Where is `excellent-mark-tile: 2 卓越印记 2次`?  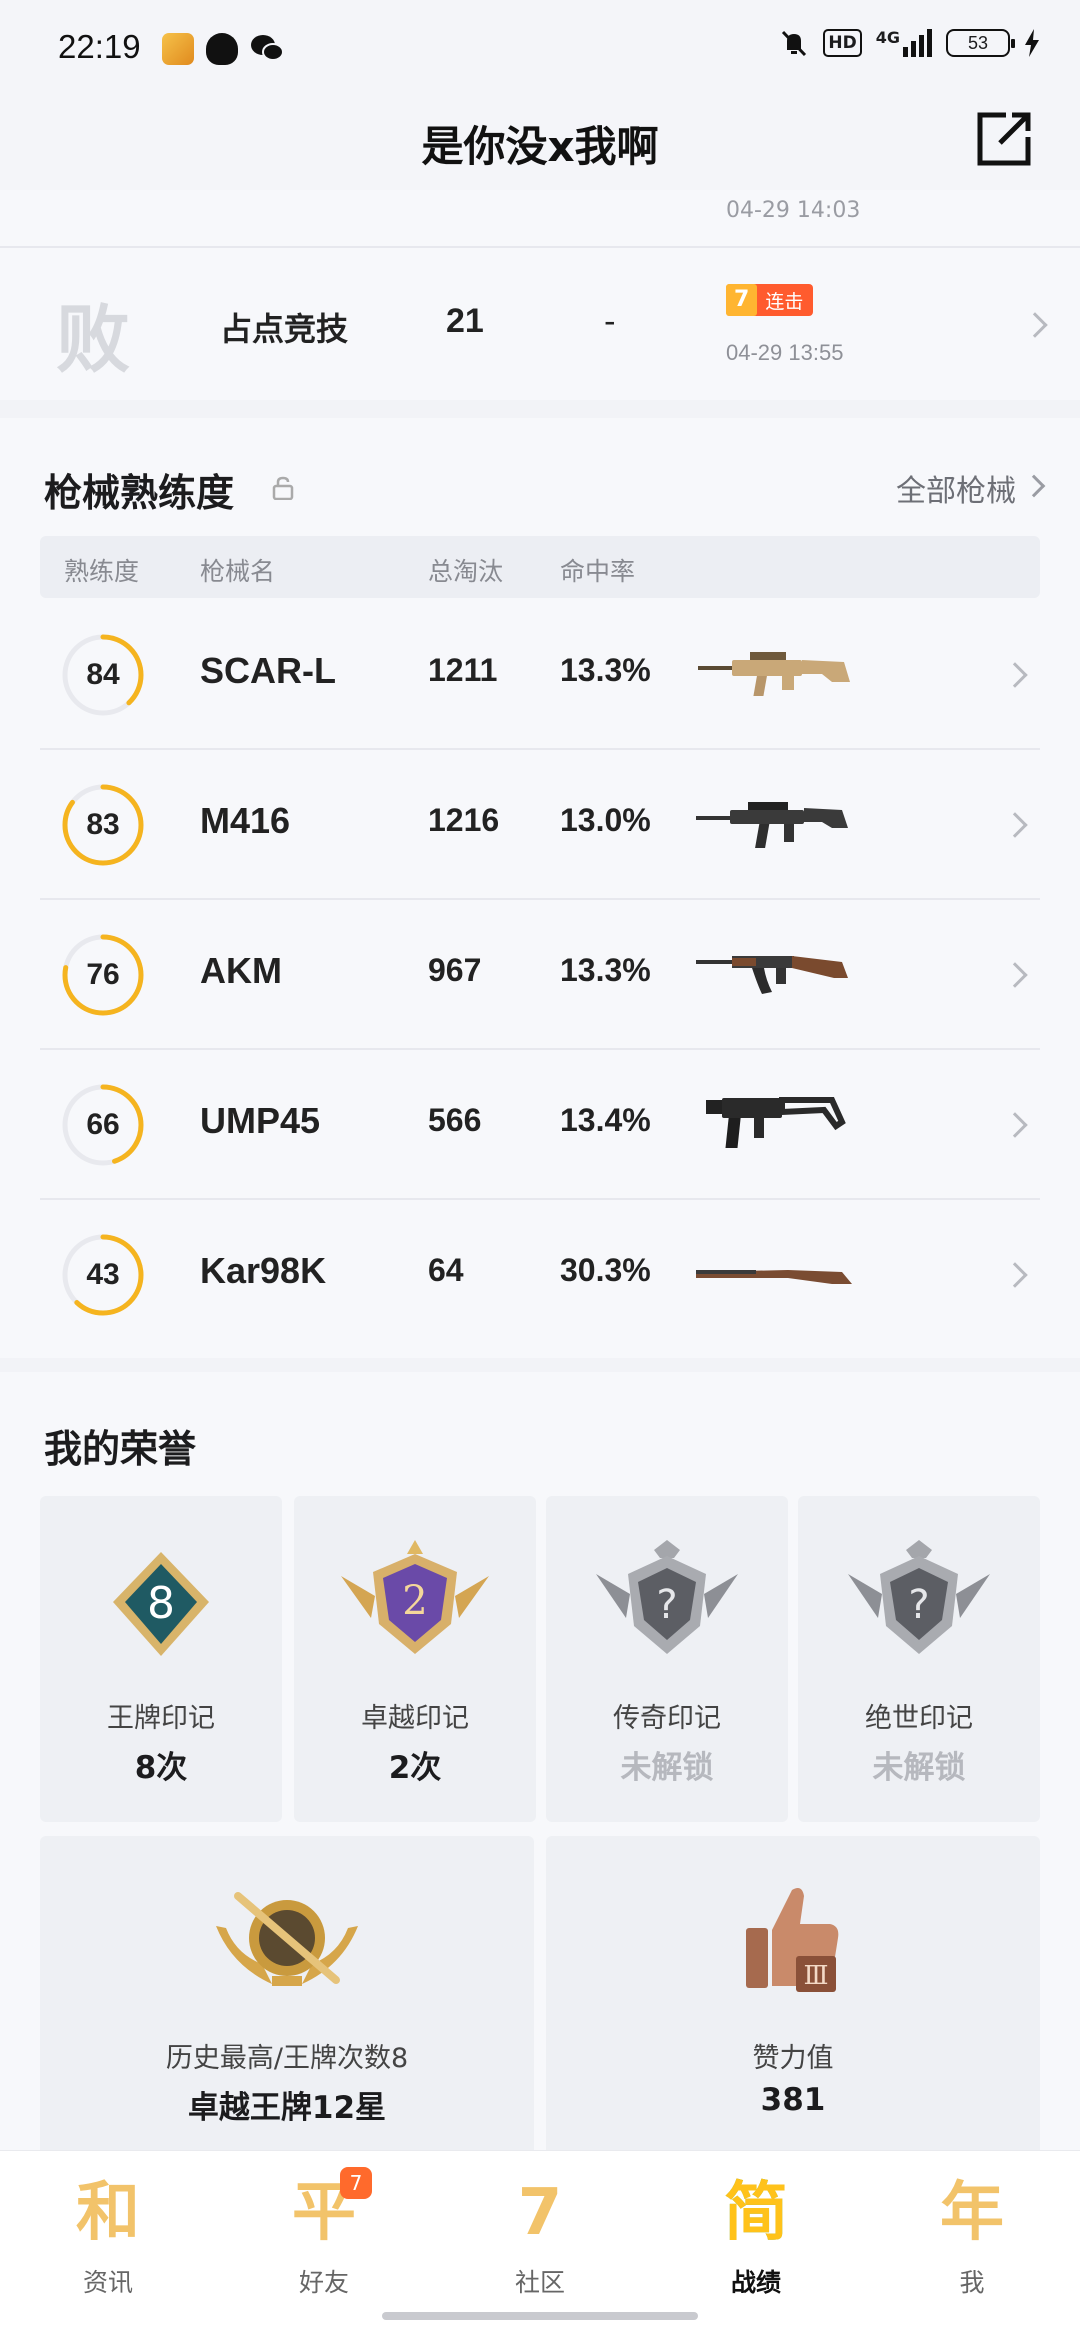 excellent-mark-tile: 2 卓越印记 2次 is located at coordinates (415, 1659).